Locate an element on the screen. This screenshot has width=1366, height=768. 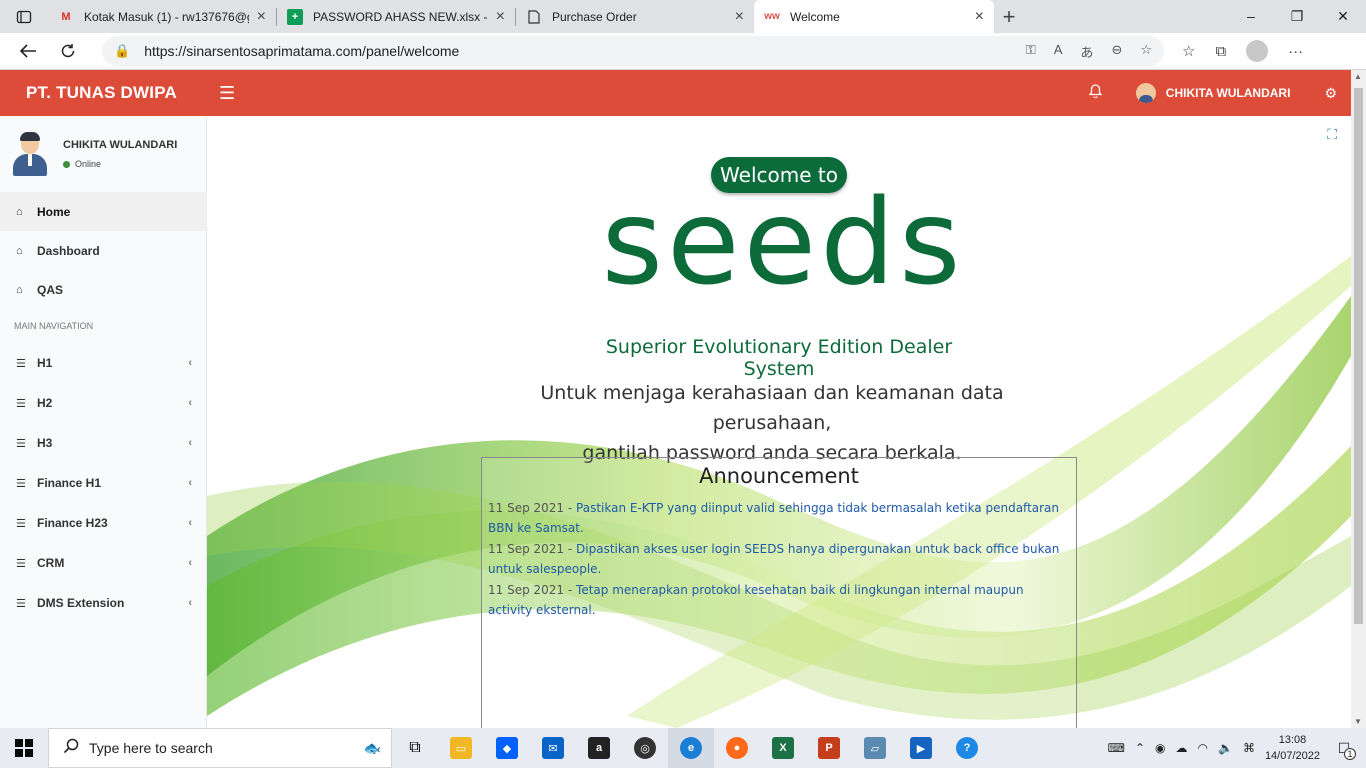
sidebar-item-crm: ☰ CRM ‹ is located at coordinates (103, 563).